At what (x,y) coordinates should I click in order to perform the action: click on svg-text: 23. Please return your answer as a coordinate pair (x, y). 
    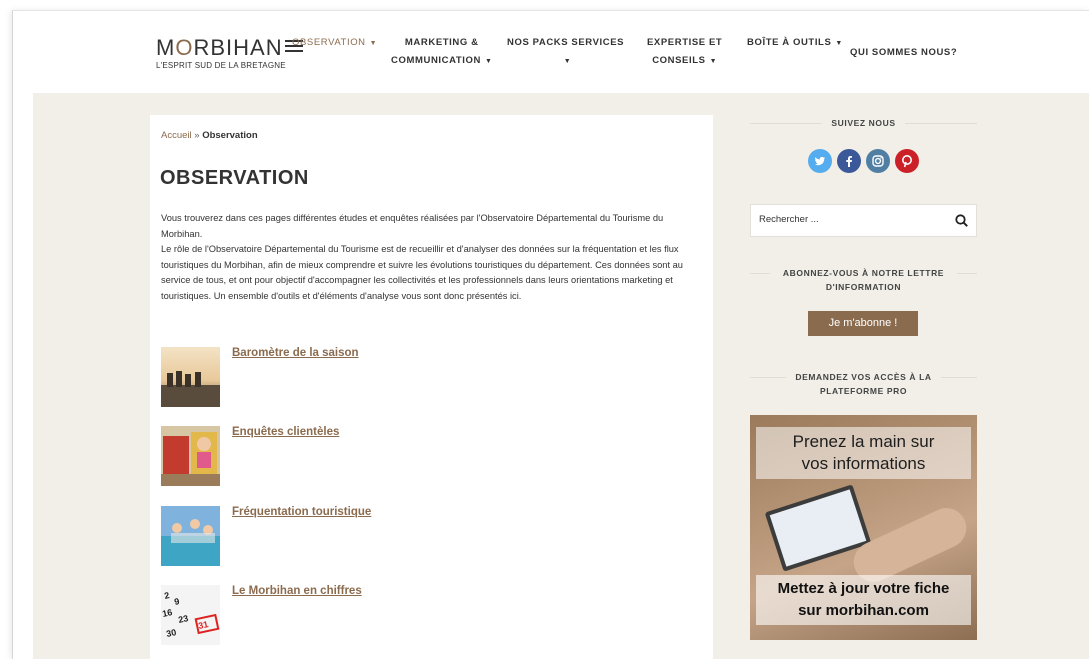
    Looking at the image, I should click on (183, 619).